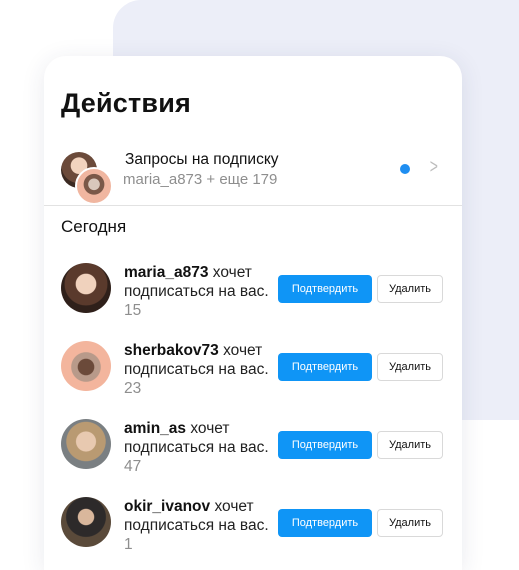 Image resolution: width=519 pixels, height=570 pixels. Describe the element at coordinates (405, 169) in the screenshot. I see `unread-dot-icon` at that location.